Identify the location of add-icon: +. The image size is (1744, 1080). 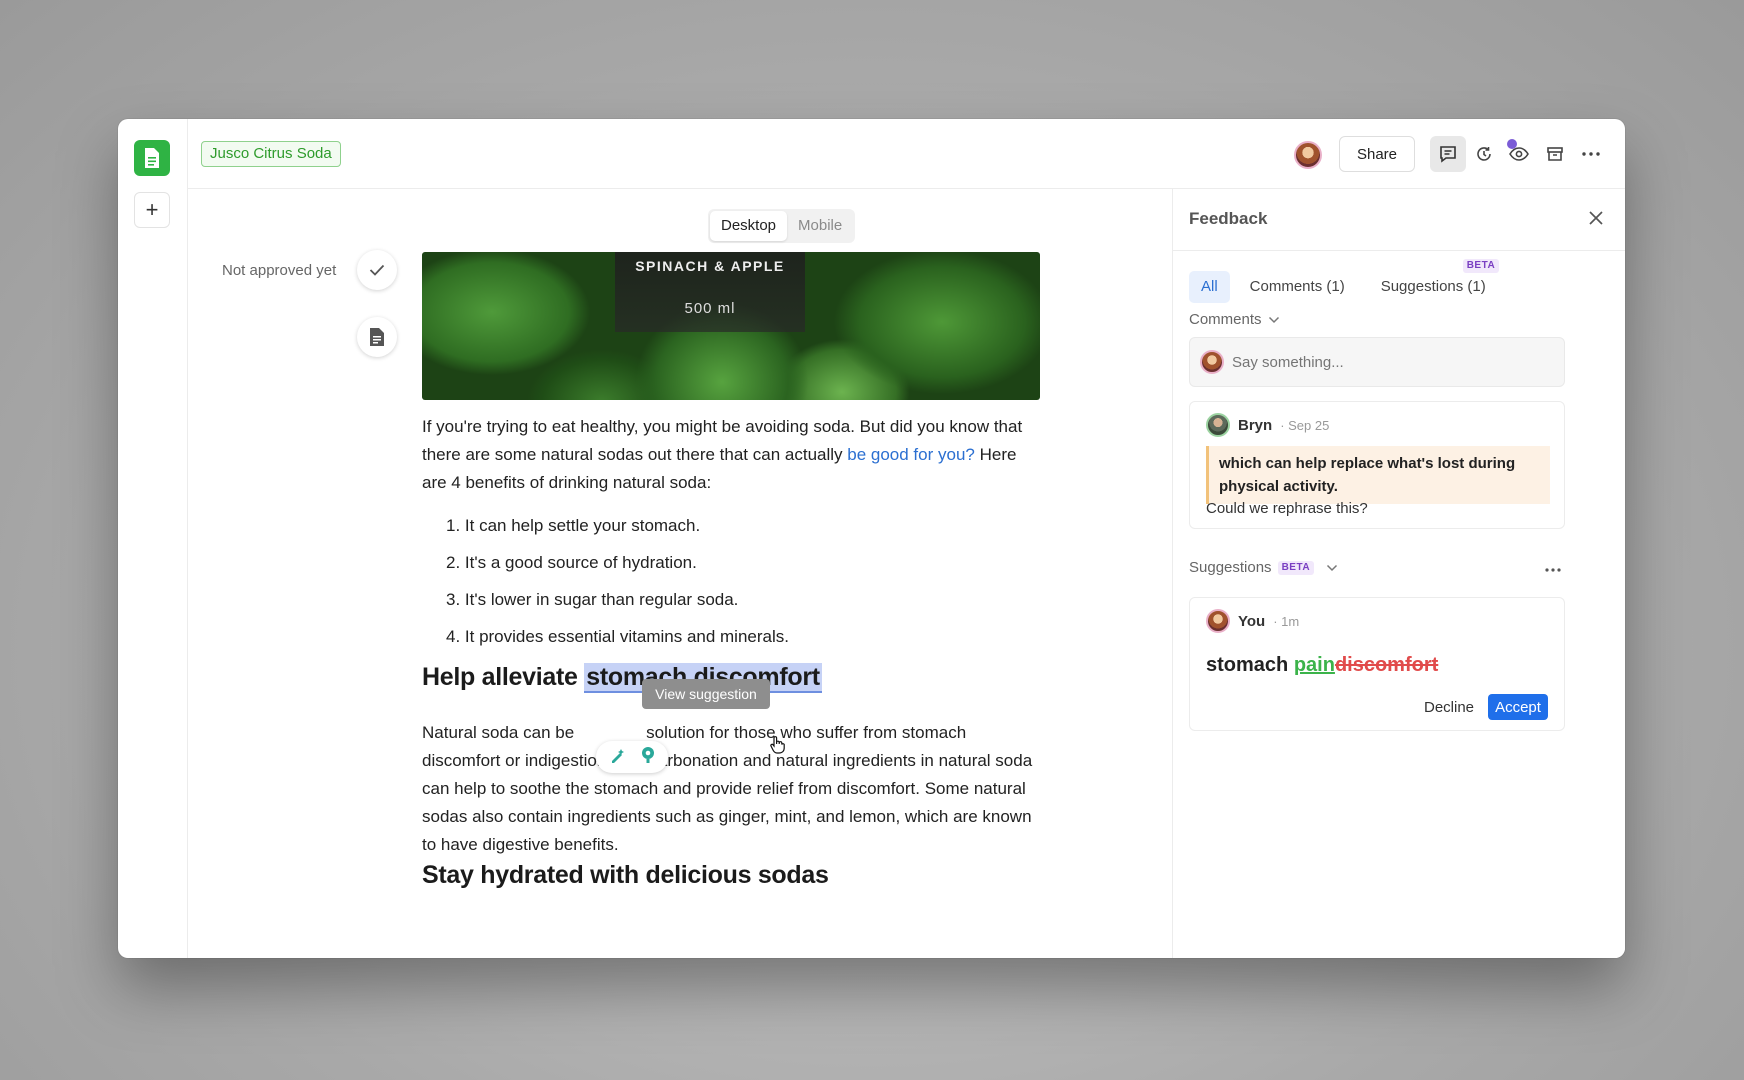
(152, 210).